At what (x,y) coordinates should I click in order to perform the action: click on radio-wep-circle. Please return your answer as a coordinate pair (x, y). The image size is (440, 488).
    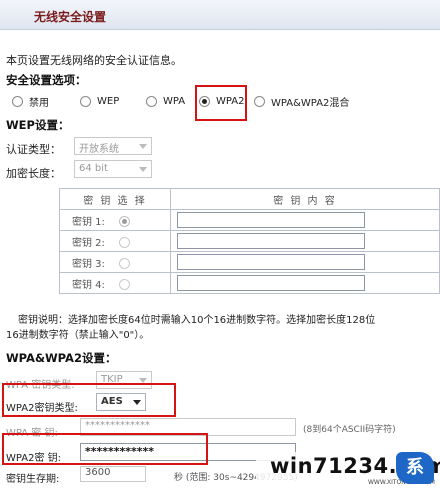
    Looking at the image, I should click on (85, 101).